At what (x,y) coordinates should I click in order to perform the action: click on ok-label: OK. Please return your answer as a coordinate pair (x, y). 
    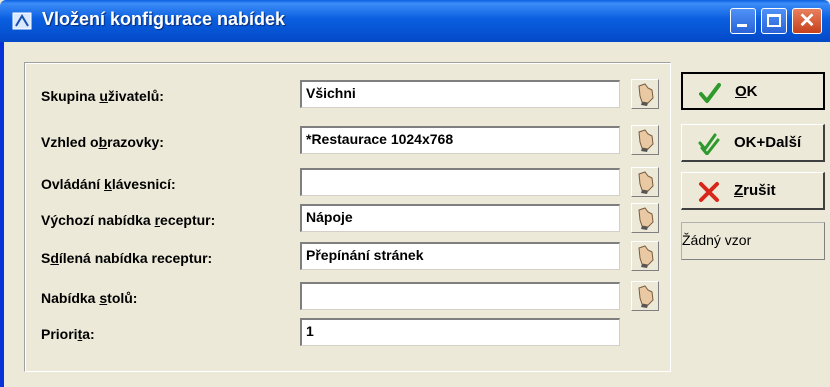
    Looking at the image, I should click on (746, 91).